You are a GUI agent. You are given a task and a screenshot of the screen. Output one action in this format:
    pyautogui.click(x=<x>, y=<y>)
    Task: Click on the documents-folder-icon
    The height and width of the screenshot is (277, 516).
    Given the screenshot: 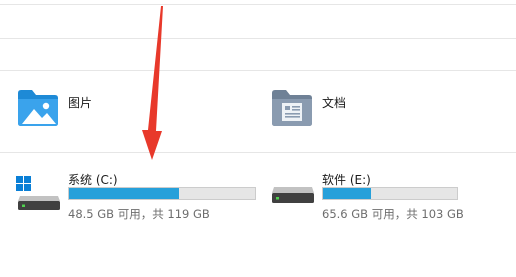 What is the action you would take?
    pyautogui.click(x=292, y=108)
    